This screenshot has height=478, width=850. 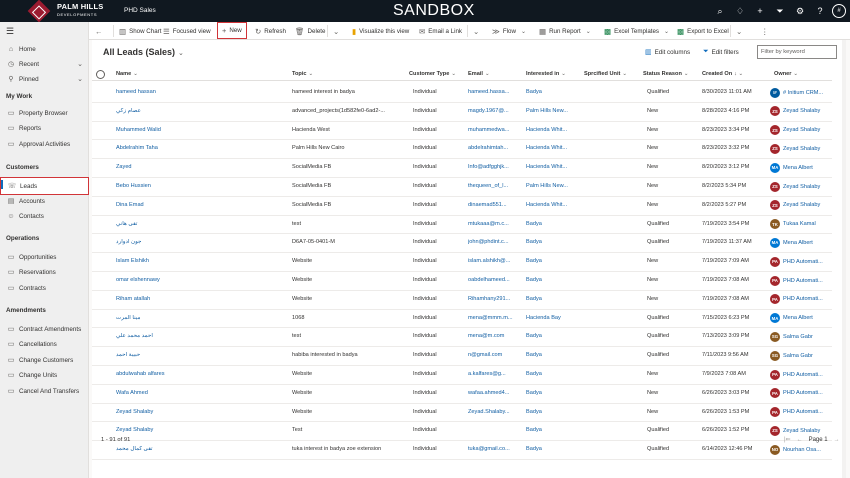 I want to click on filter-keyword-input: Filter by keyword, so click(x=797, y=52).